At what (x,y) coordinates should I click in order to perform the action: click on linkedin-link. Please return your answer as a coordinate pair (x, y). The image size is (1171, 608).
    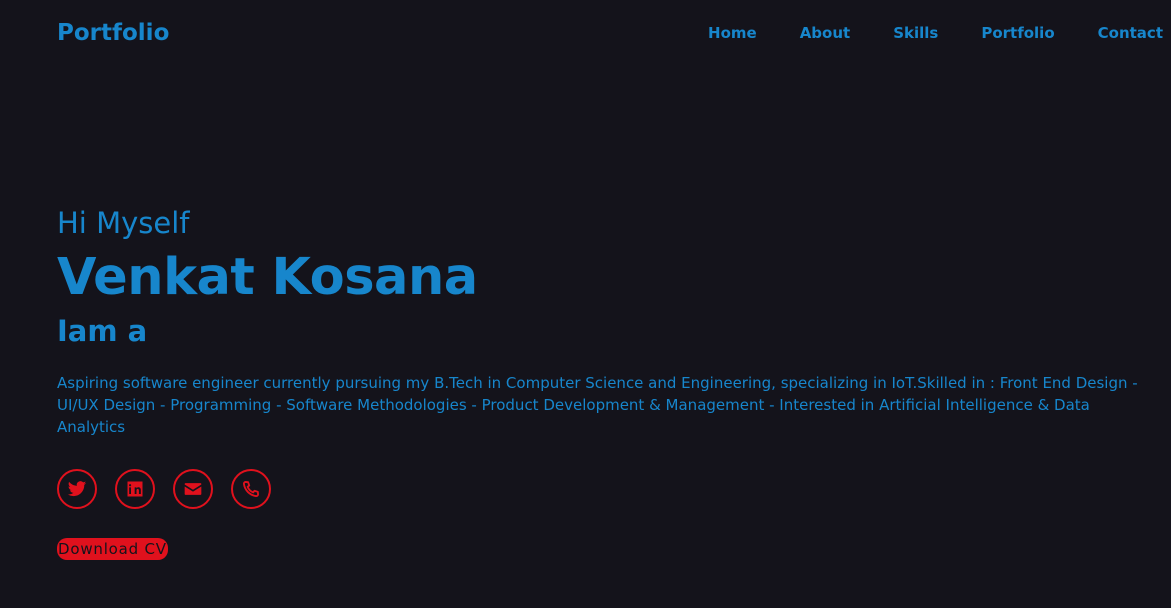
    Looking at the image, I should click on (135, 489).